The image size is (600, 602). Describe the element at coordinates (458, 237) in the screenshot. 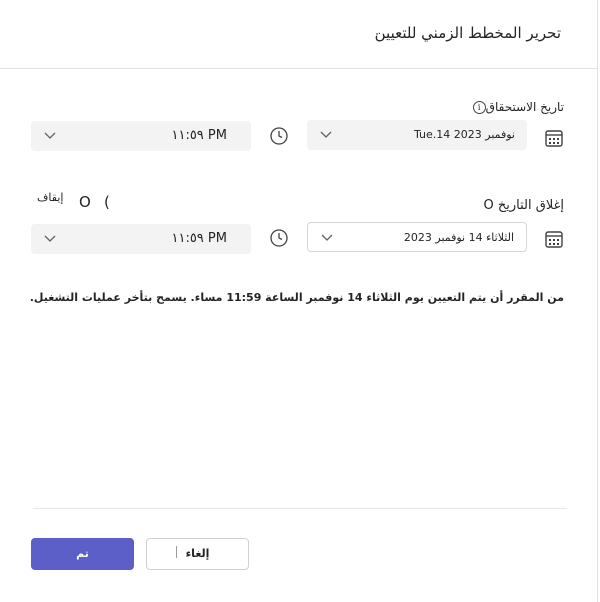

I see `close-date-value: الثلاثاء 14 نوفمبر 2023` at that location.